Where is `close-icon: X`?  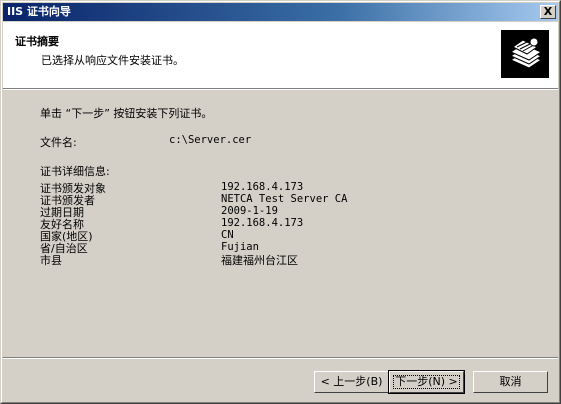 close-icon: X is located at coordinates (548, 11).